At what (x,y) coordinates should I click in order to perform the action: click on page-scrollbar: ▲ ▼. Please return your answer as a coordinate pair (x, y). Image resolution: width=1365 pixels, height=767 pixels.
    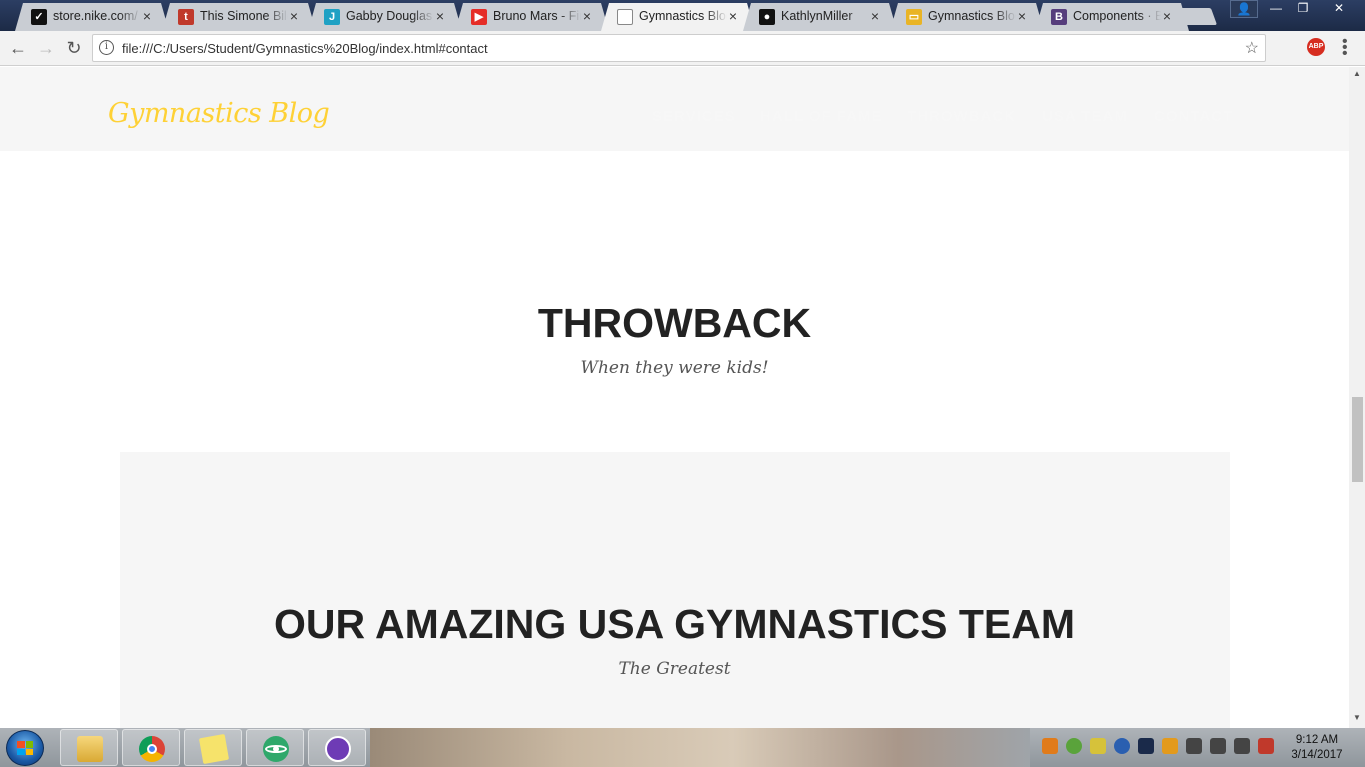
    Looking at the image, I should click on (1357, 397).